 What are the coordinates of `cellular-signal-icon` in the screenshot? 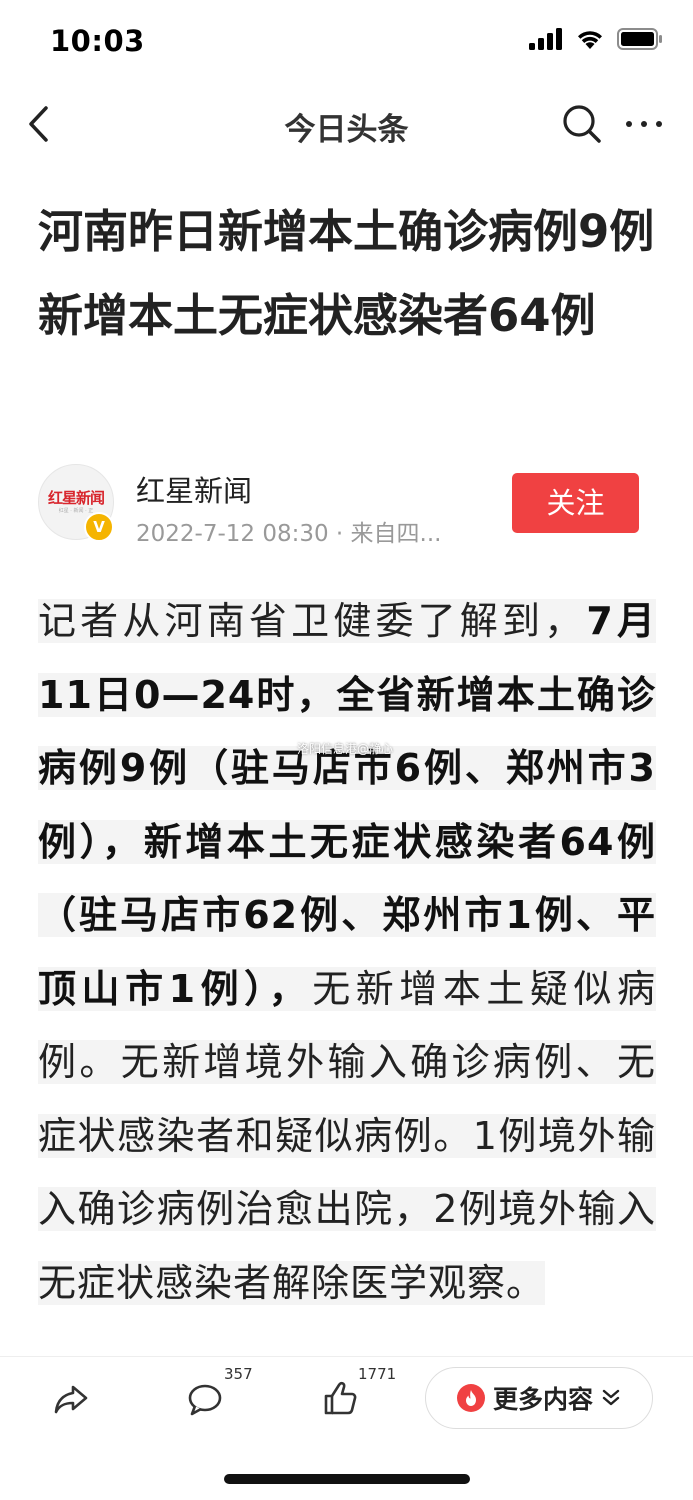 It's located at (545, 39).